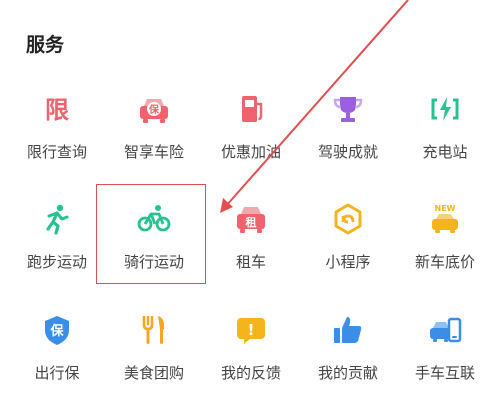 The width and height of the screenshot is (494, 407). Describe the element at coordinates (444, 373) in the screenshot. I see `service-label: 手车互联` at that location.